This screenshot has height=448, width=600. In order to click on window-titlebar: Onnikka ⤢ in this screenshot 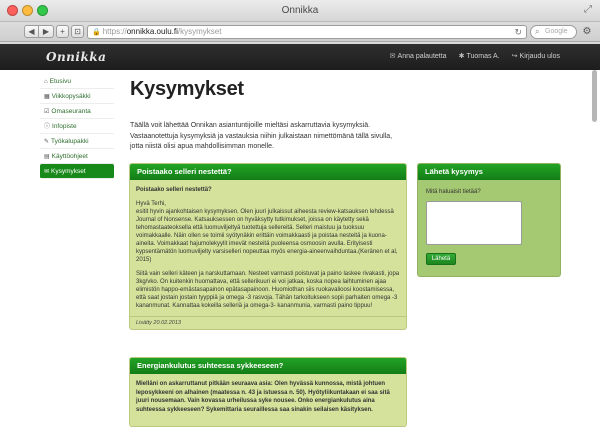, I will do `click(300, 11)`.